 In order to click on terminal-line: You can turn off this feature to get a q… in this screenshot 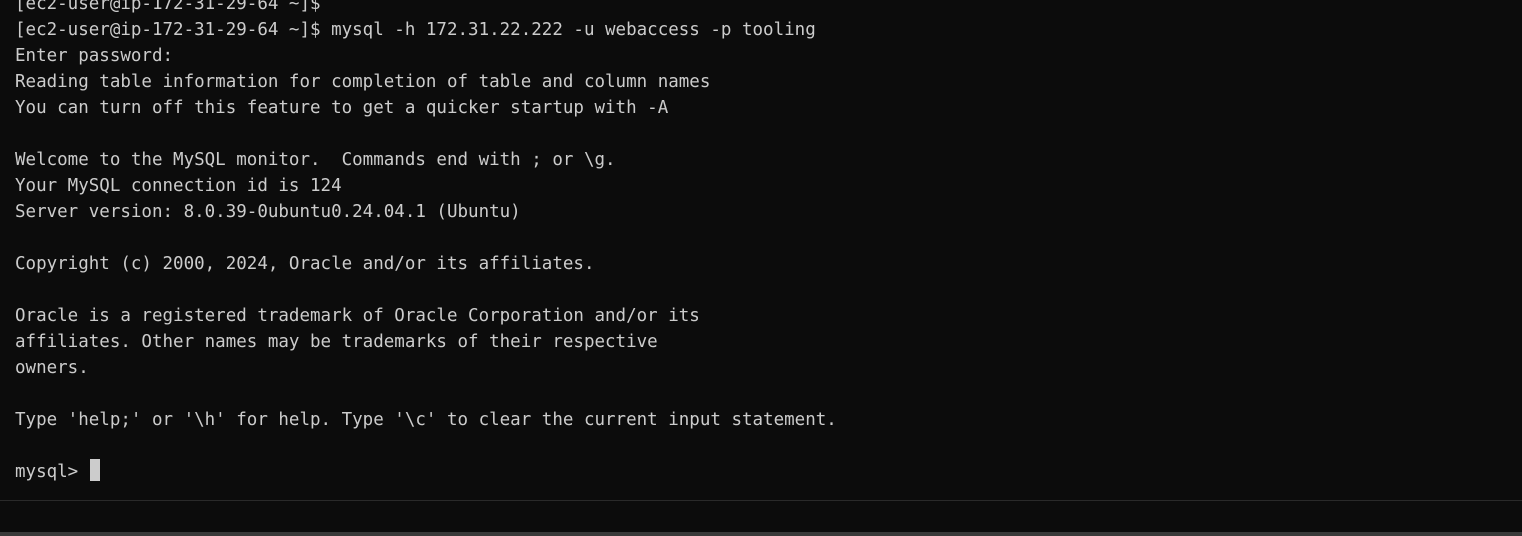, I will do `click(342, 108)`.